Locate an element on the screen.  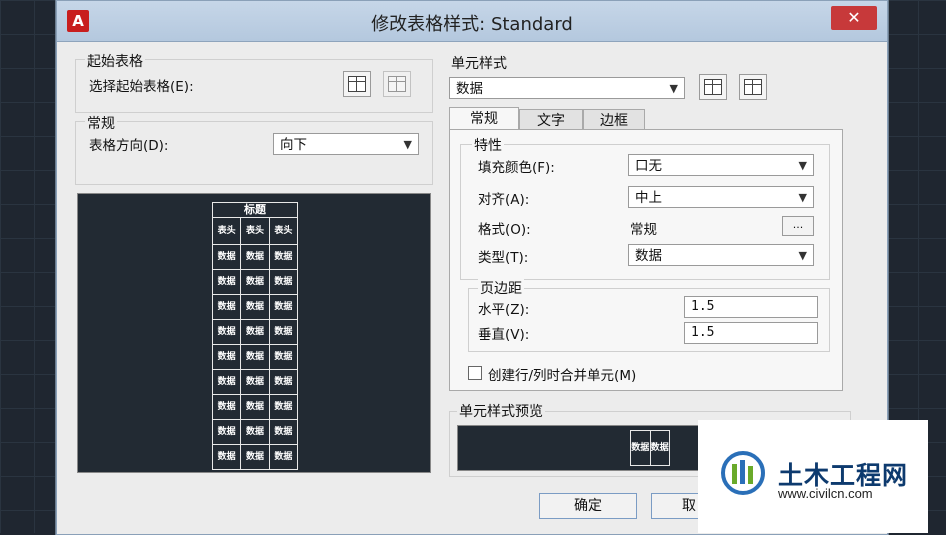
alignment-label: 对齐(A): is located at coordinates (504, 200).